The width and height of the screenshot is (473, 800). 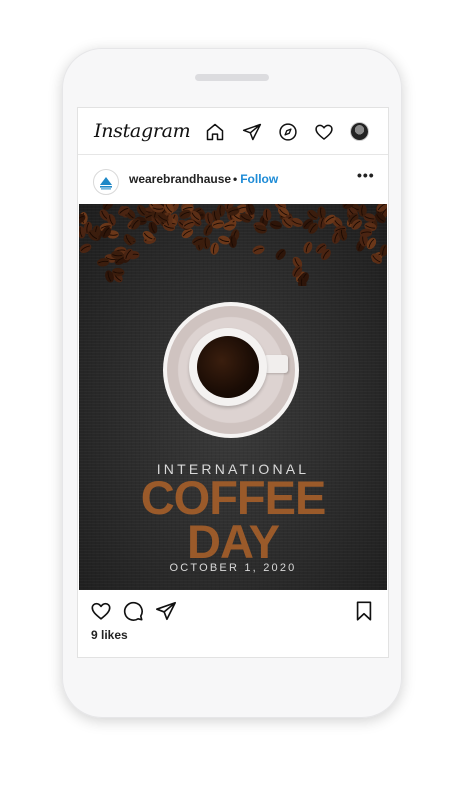 I want to click on heart-icon, so click(x=324, y=132).